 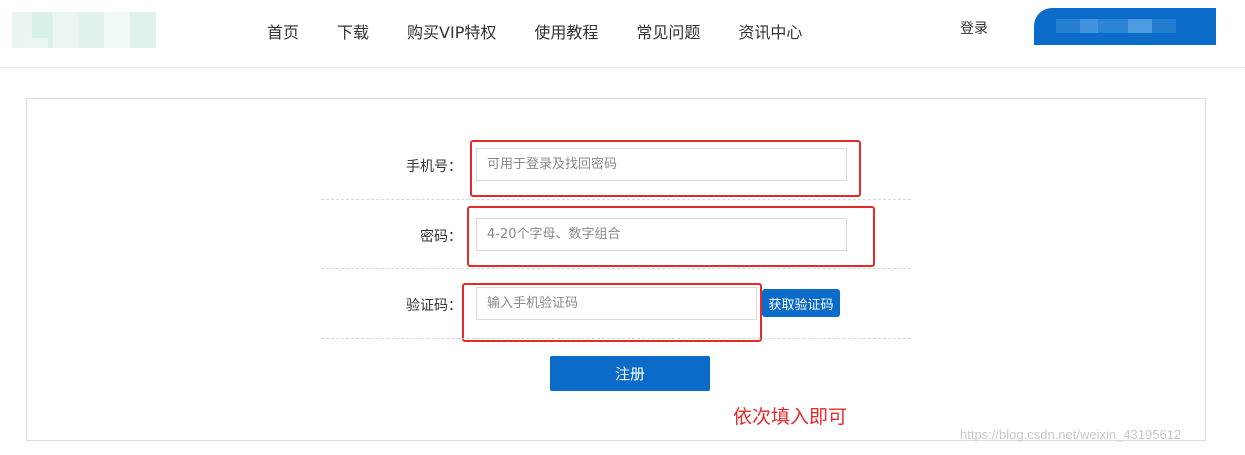 I want to click on nav-item-tutorial: 使用教程, so click(x=566, y=31).